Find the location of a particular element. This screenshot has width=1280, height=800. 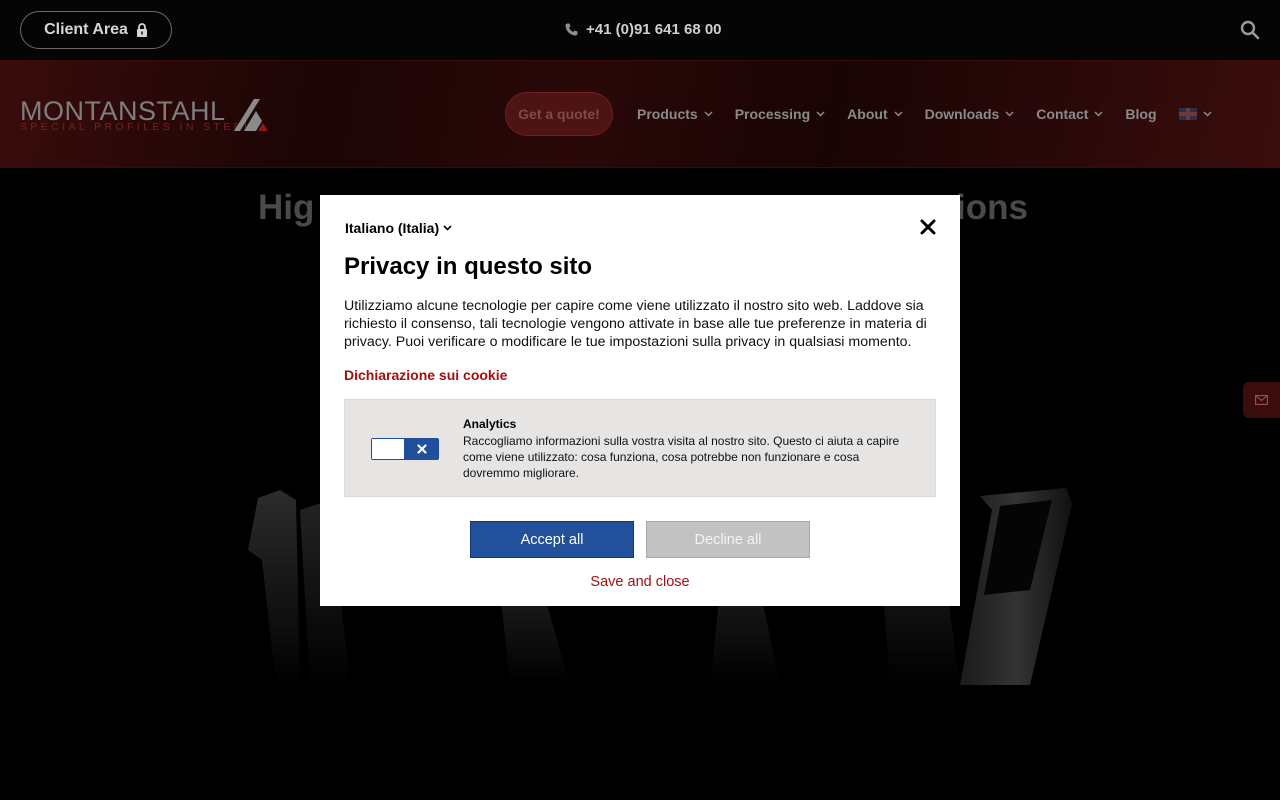

accept-all-button: Accept all is located at coordinates (552, 539).